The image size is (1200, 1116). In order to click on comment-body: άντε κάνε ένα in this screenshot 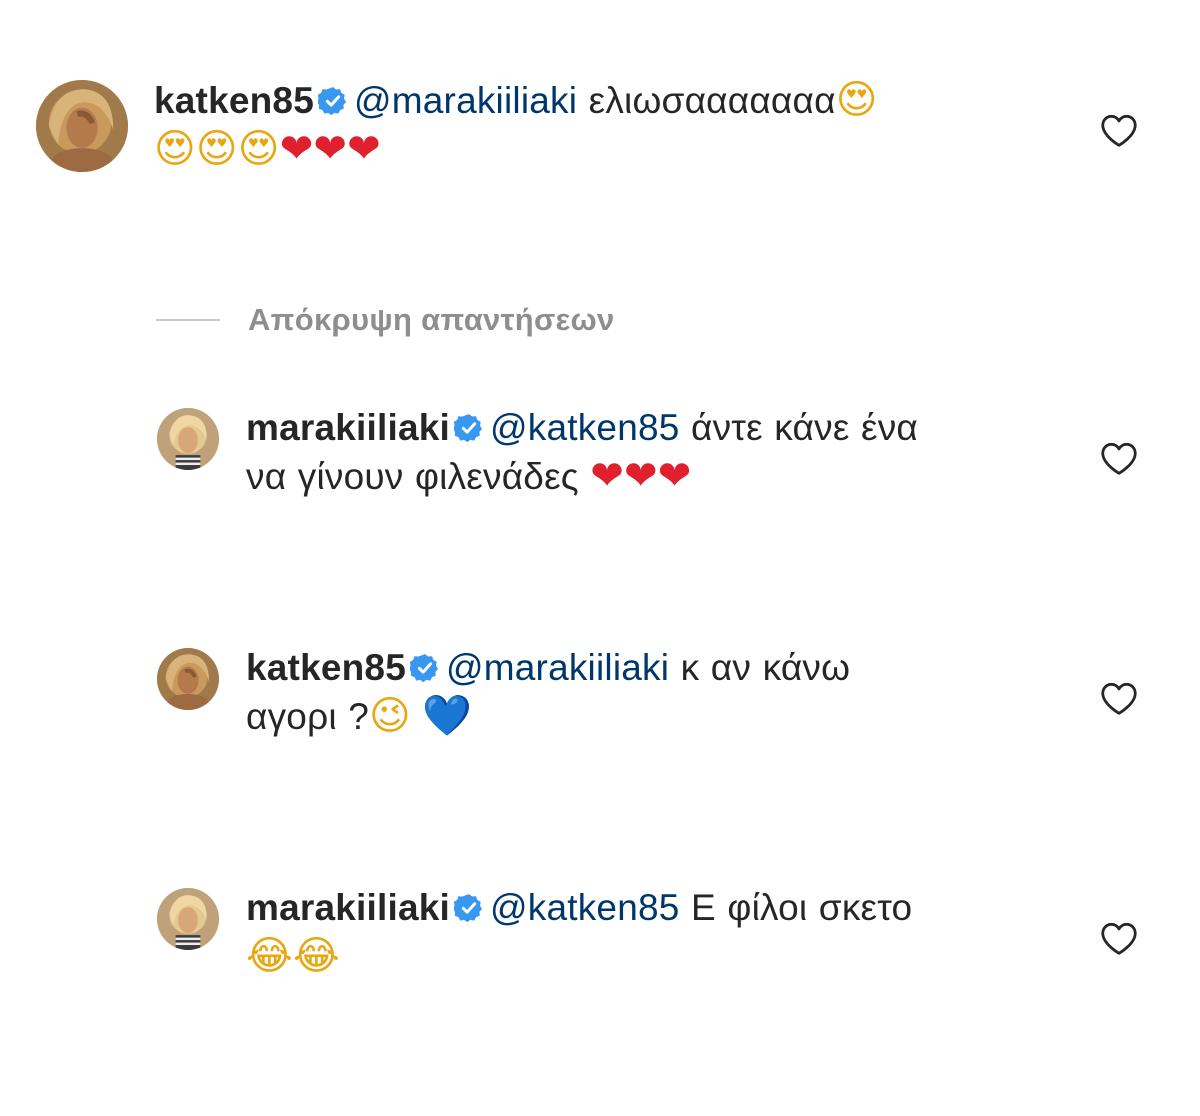, I will do `click(804, 427)`.